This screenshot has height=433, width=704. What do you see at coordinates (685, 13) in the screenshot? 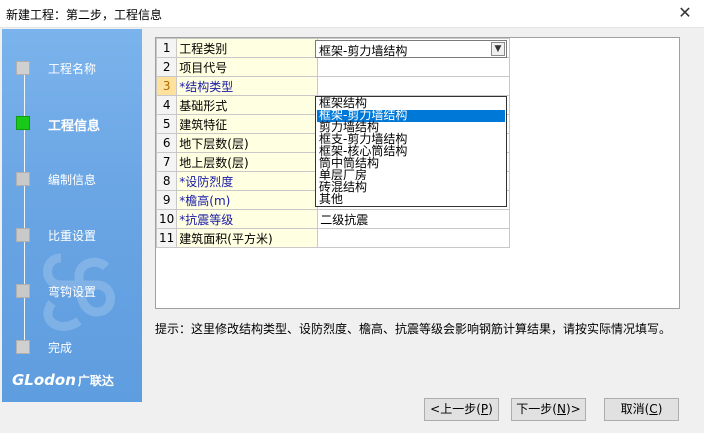
I see `close-icon: ✕` at bounding box center [685, 13].